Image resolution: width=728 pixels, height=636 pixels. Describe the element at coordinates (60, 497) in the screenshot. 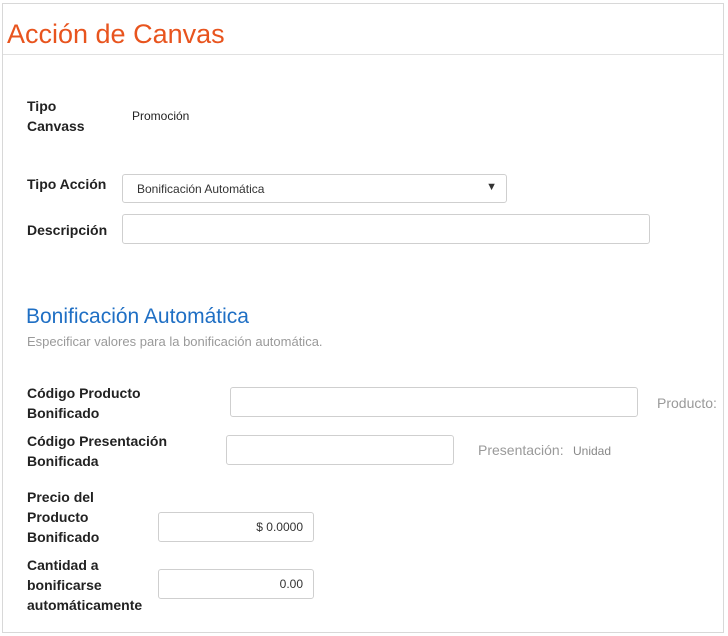

I see `precio-label-line1: Precio del` at that location.